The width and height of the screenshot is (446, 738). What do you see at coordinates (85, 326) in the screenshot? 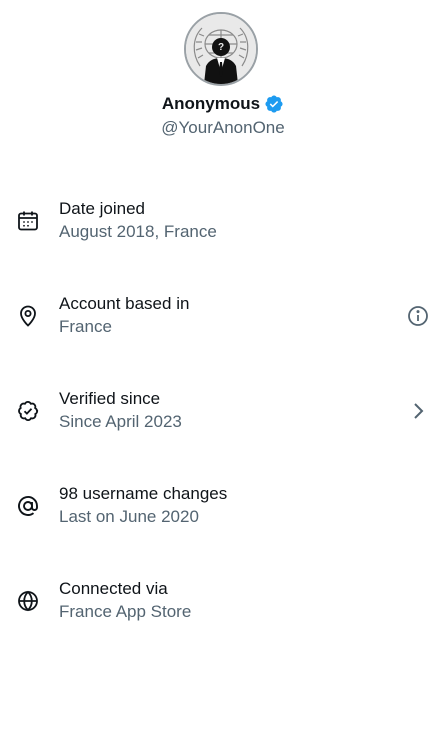
I see `about-row-subtitle: France` at bounding box center [85, 326].